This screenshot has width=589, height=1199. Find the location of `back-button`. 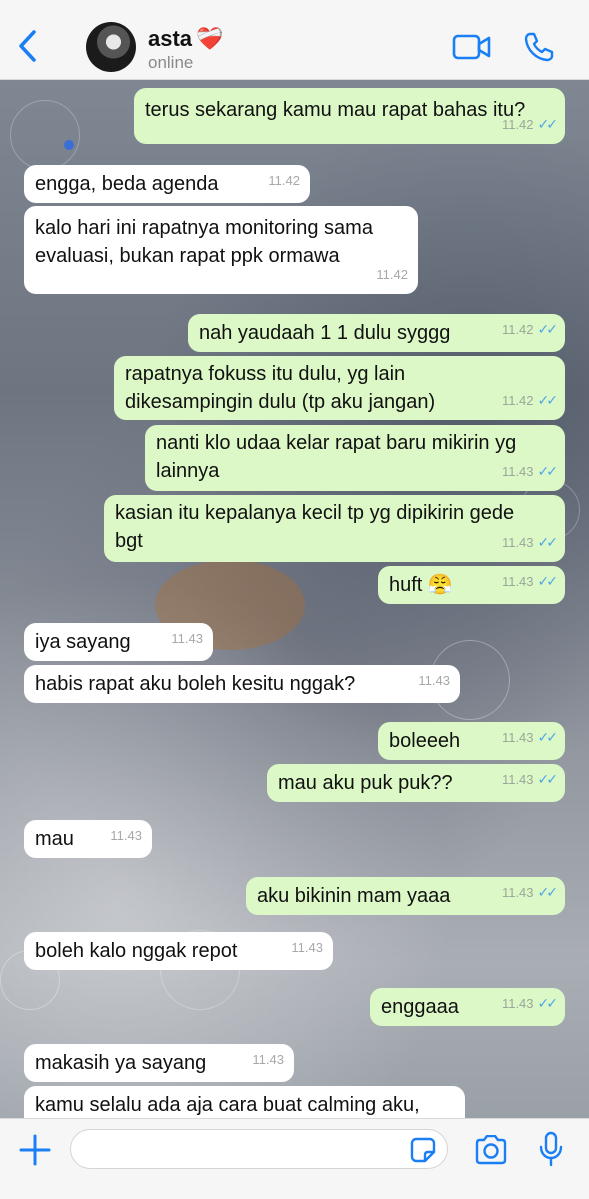

back-button is located at coordinates (29, 46).